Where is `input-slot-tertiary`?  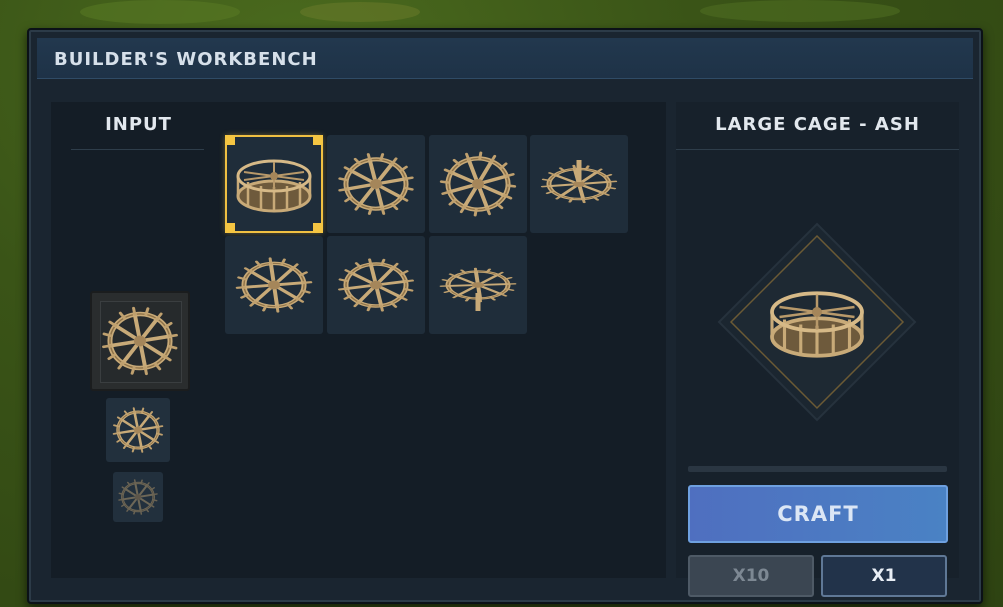 input-slot-tertiary is located at coordinates (138, 497).